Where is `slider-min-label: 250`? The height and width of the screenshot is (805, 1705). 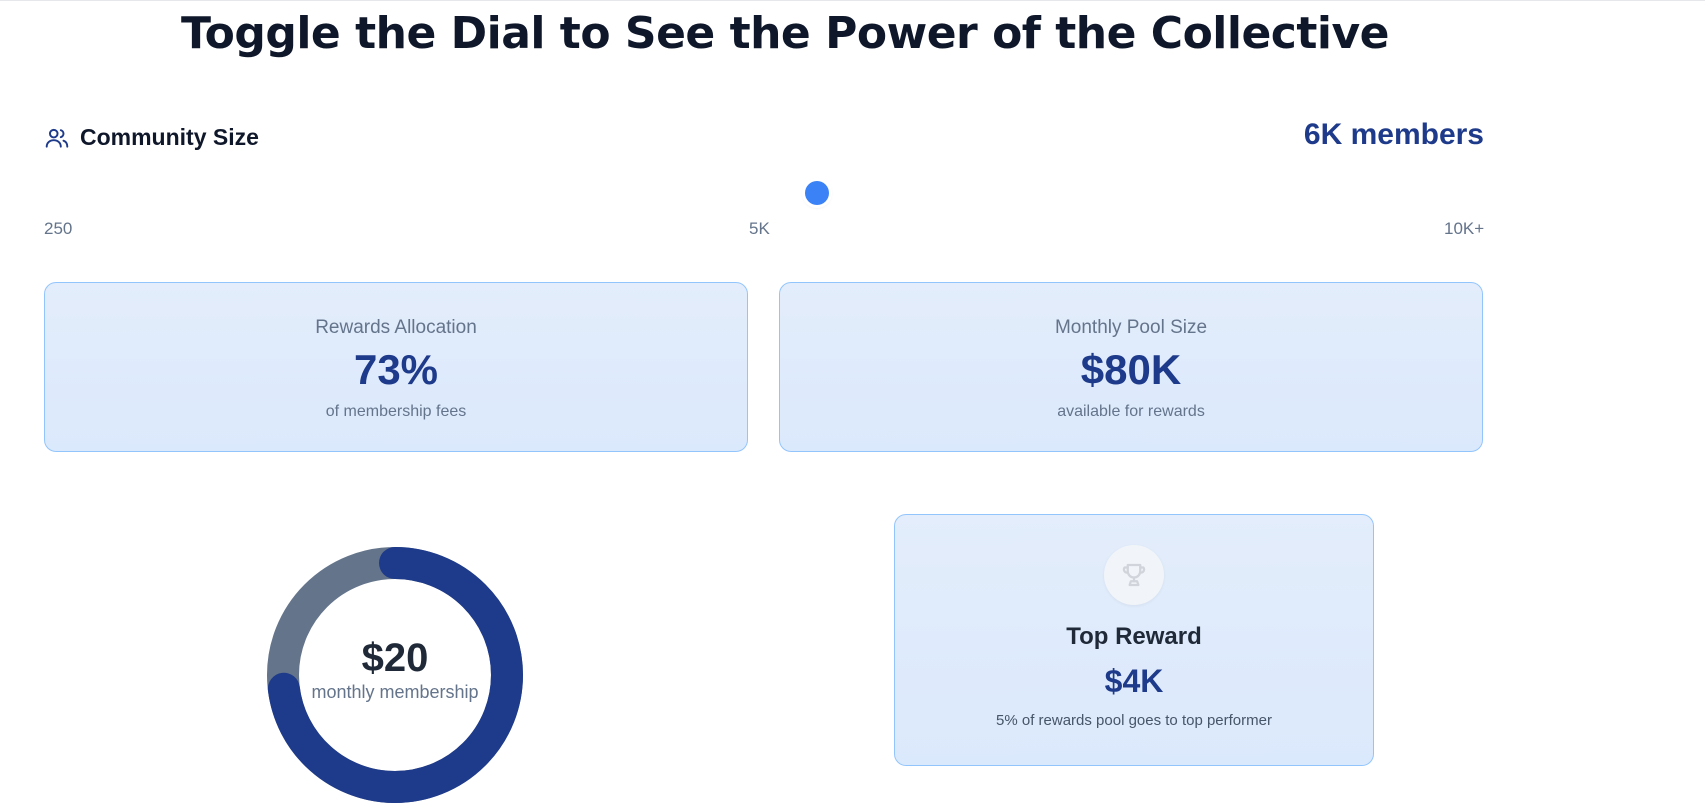
slider-min-label: 250 is located at coordinates (58, 228).